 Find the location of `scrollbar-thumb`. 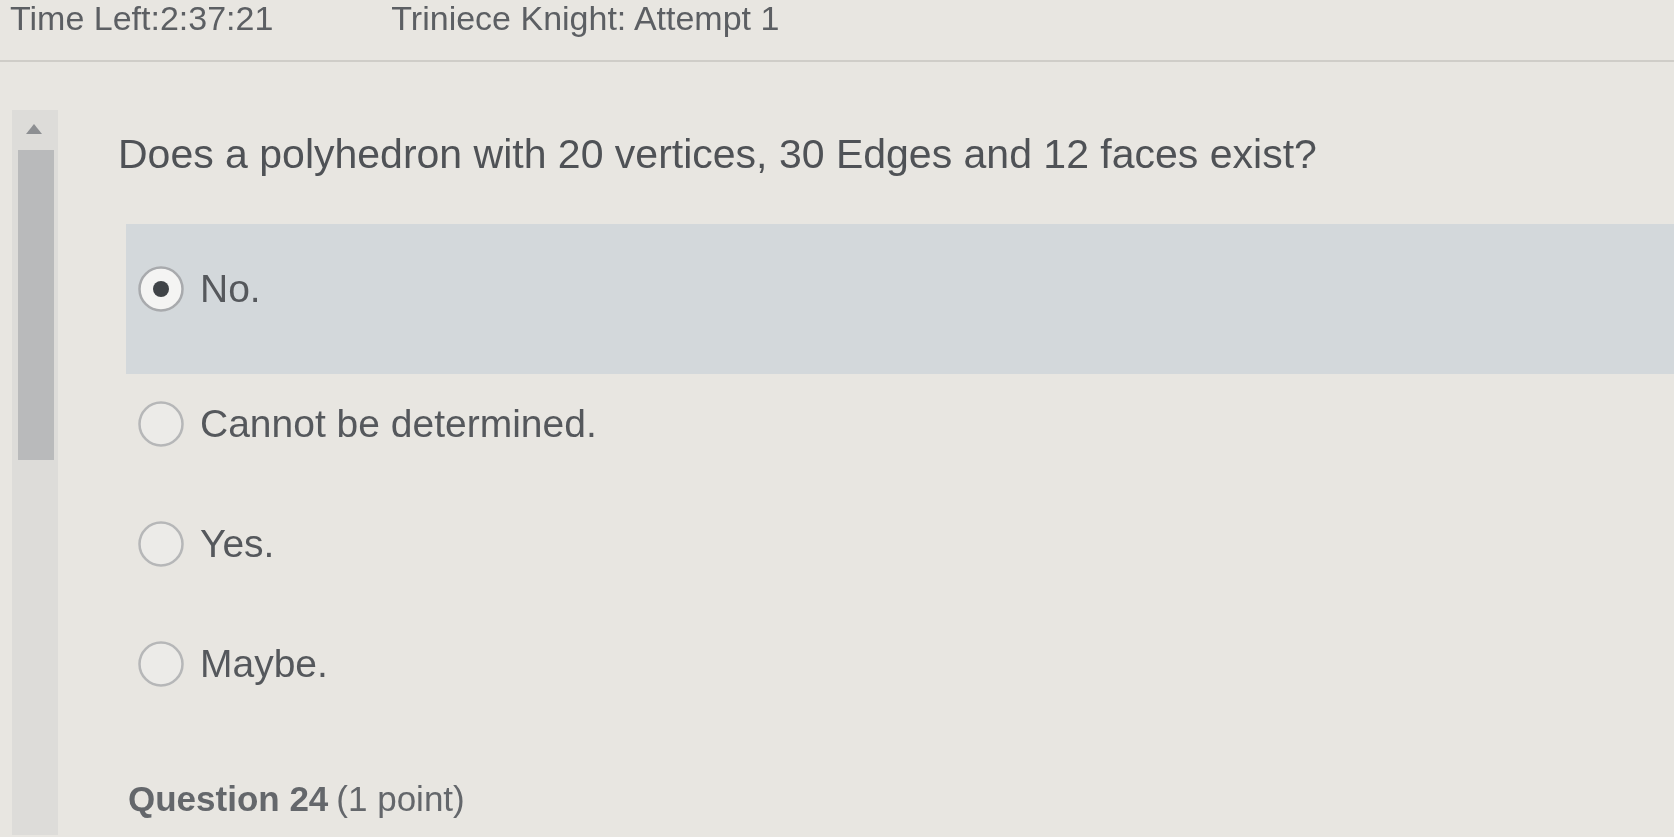

scrollbar-thumb is located at coordinates (36, 305).